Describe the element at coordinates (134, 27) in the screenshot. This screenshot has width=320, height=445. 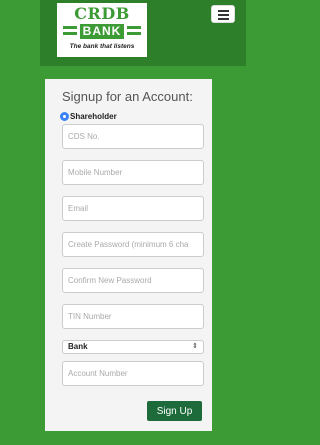
I see `logo-right-stripe-top` at that location.